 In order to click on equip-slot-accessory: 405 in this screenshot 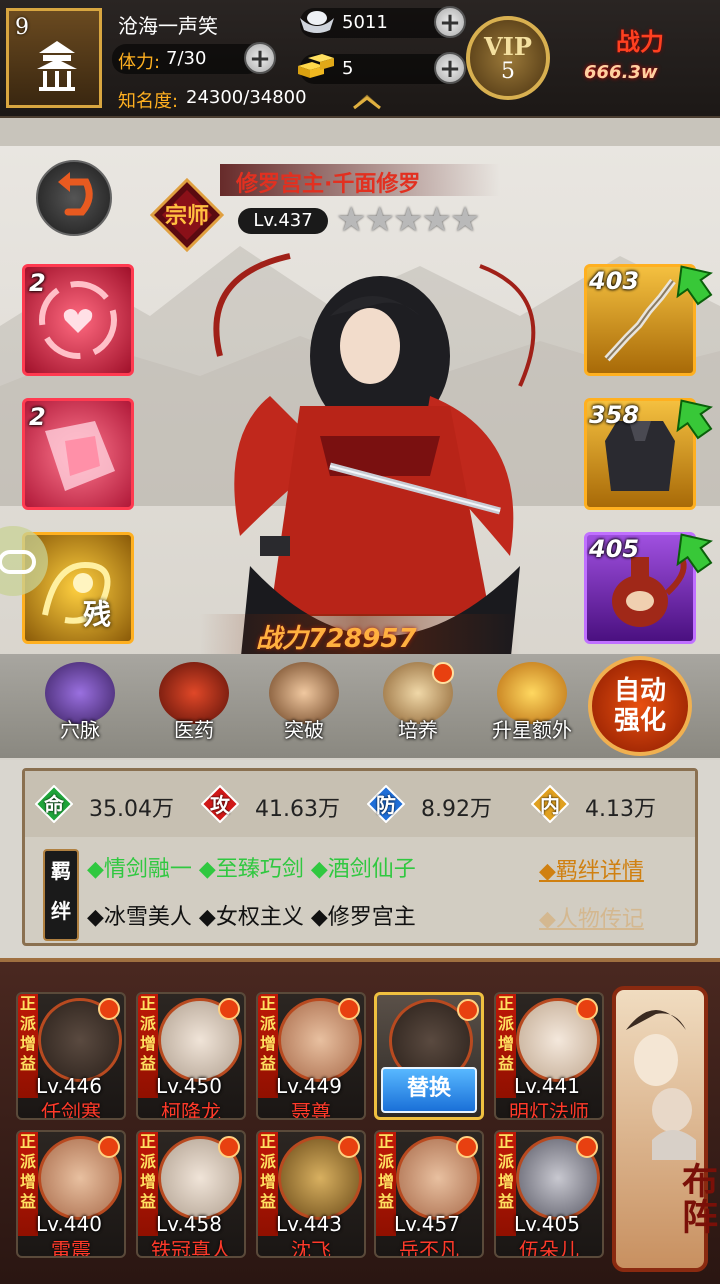, I will do `click(648, 588)`.